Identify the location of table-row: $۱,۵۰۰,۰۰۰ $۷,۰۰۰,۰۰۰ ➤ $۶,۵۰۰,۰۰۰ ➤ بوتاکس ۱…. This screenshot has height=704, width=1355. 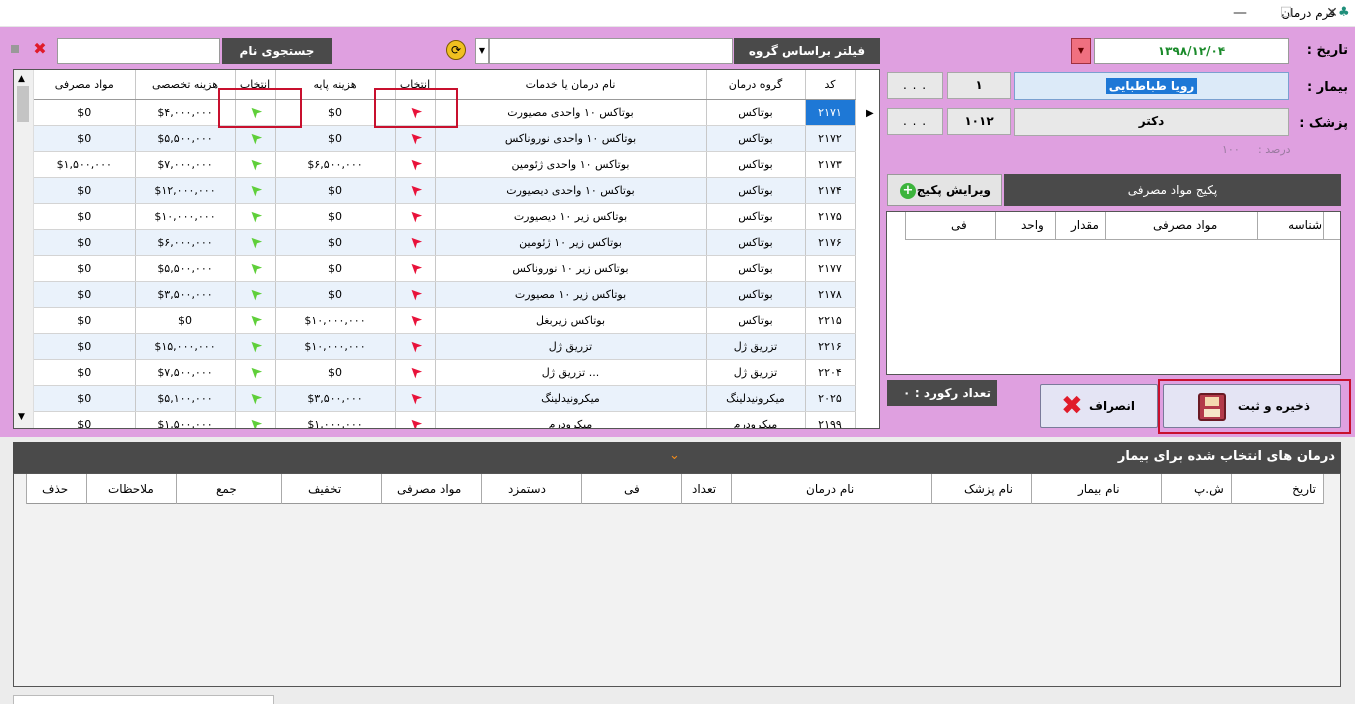
(445, 164).